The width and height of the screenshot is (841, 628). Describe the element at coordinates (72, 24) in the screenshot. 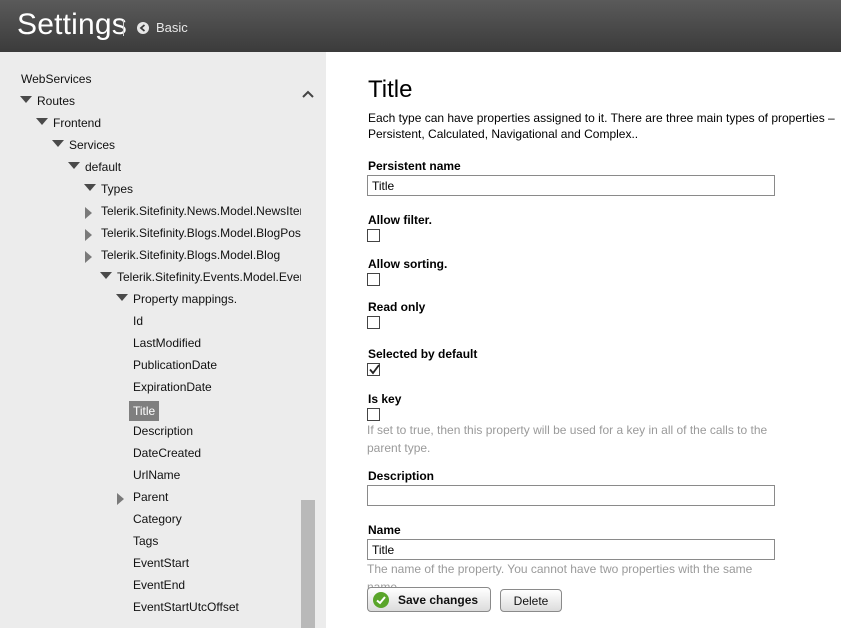

I see `page-title: Settings` at that location.